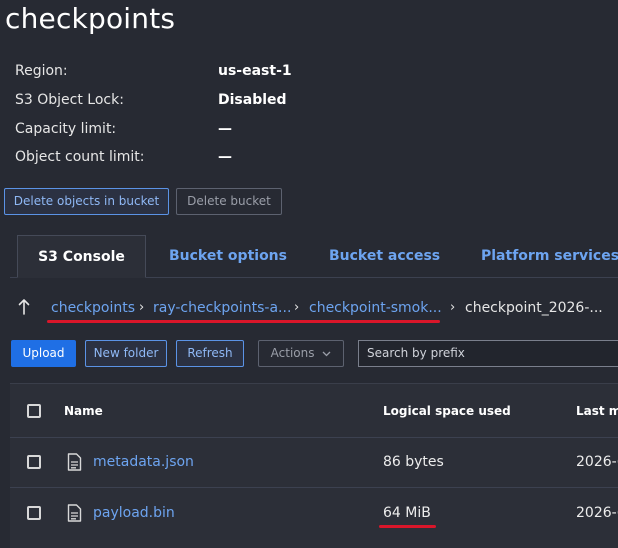 This screenshot has height=548, width=618. I want to click on chevron-down-icon, so click(326, 353).